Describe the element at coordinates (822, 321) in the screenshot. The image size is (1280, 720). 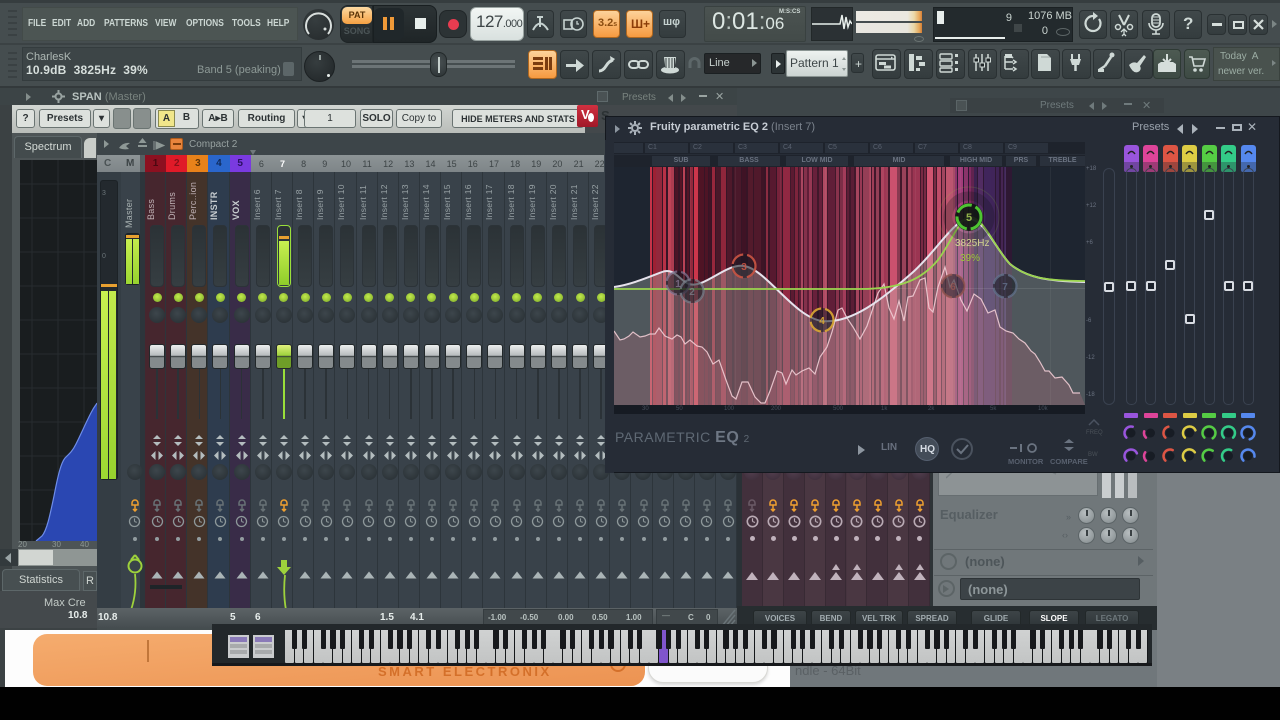
I see `svg-text: 4` at that location.